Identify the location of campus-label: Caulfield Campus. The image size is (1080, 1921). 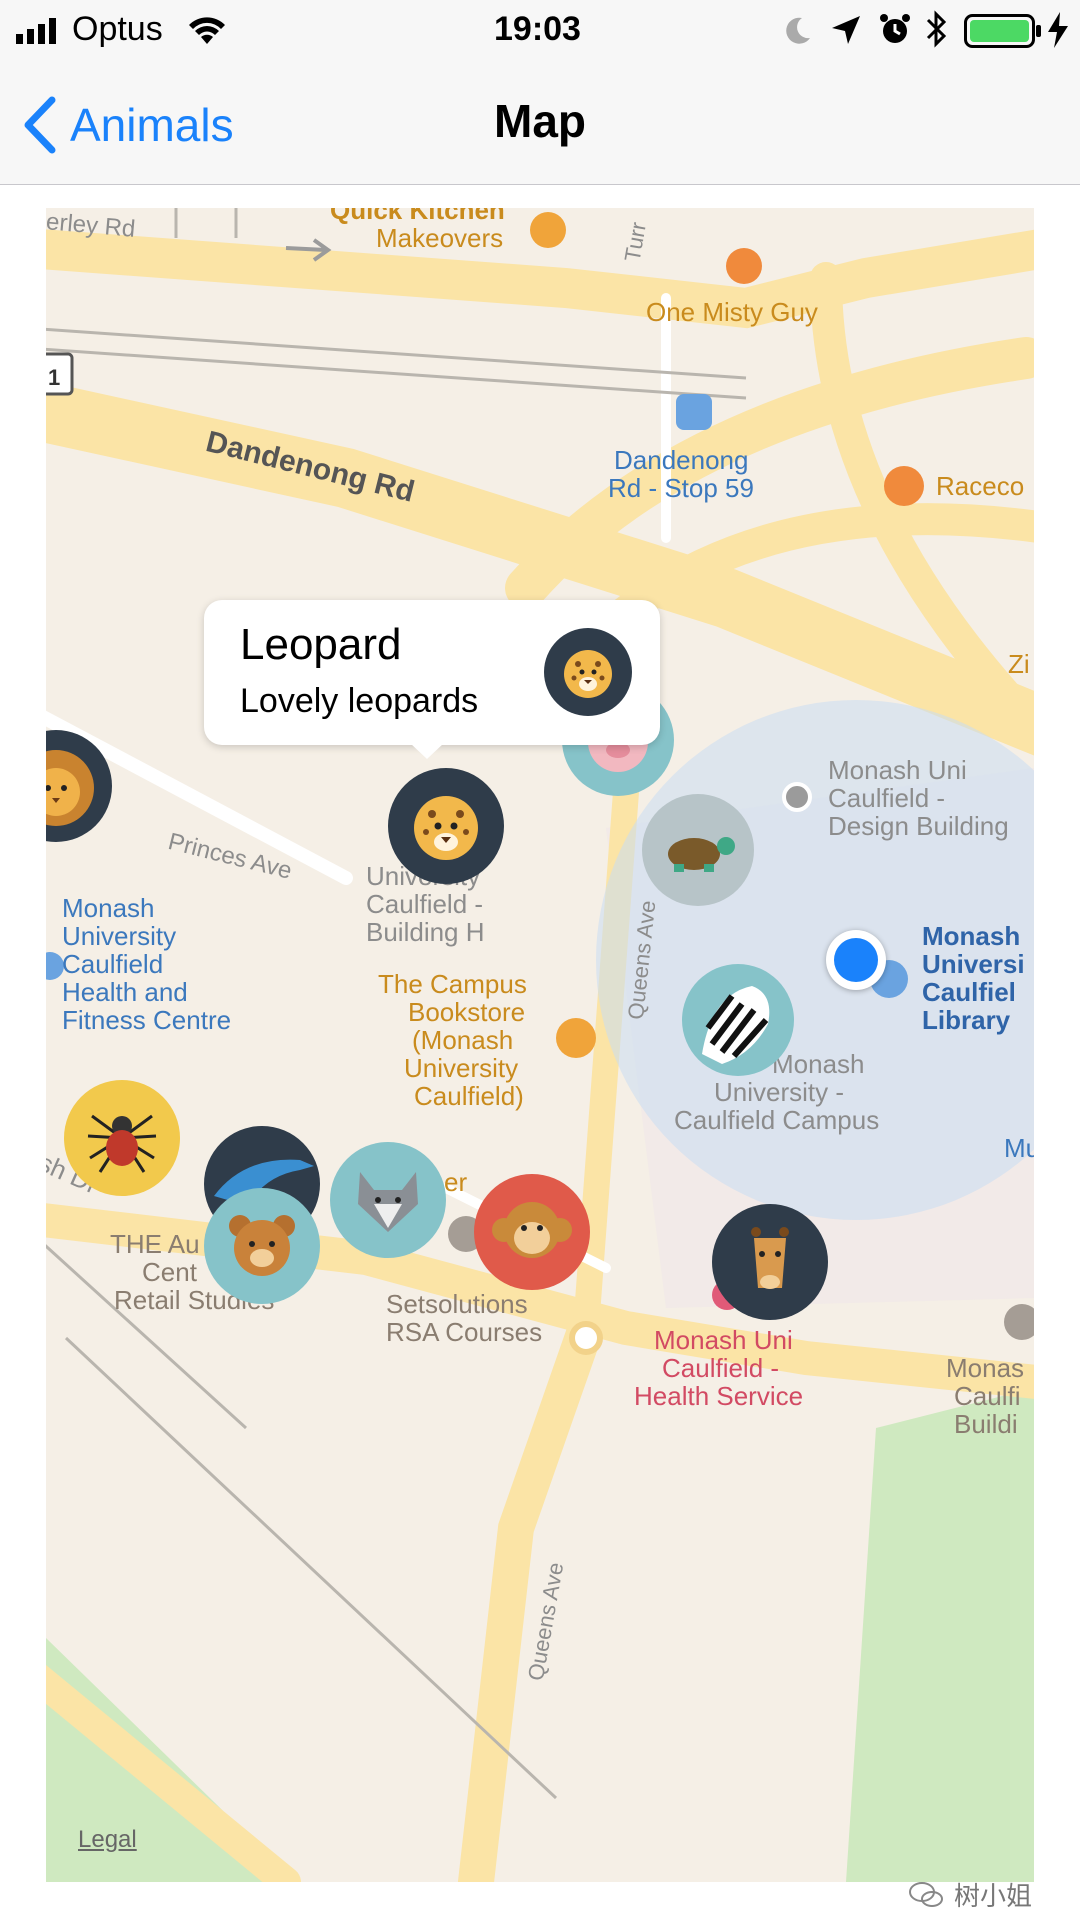
(777, 1120).